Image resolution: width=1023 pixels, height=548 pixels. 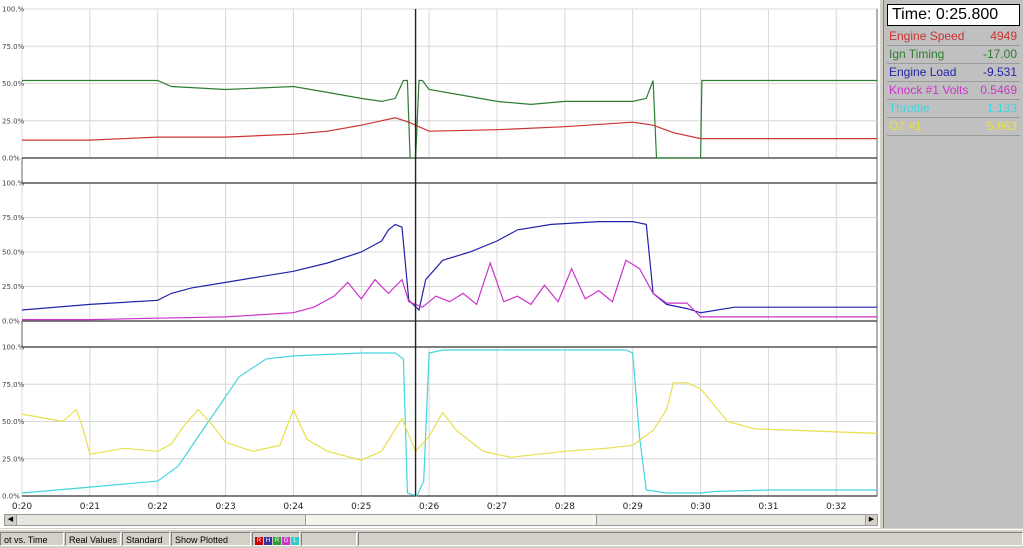 What do you see at coordinates (999, 72) in the screenshot?
I see `channel-value: -9.531` at bounding box center [999, 72].